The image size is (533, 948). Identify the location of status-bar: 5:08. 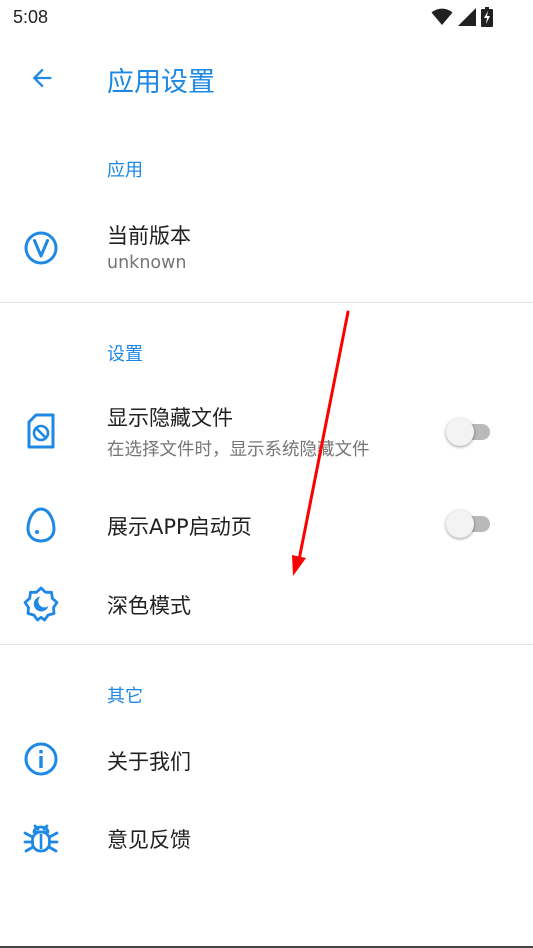
(266, 18).